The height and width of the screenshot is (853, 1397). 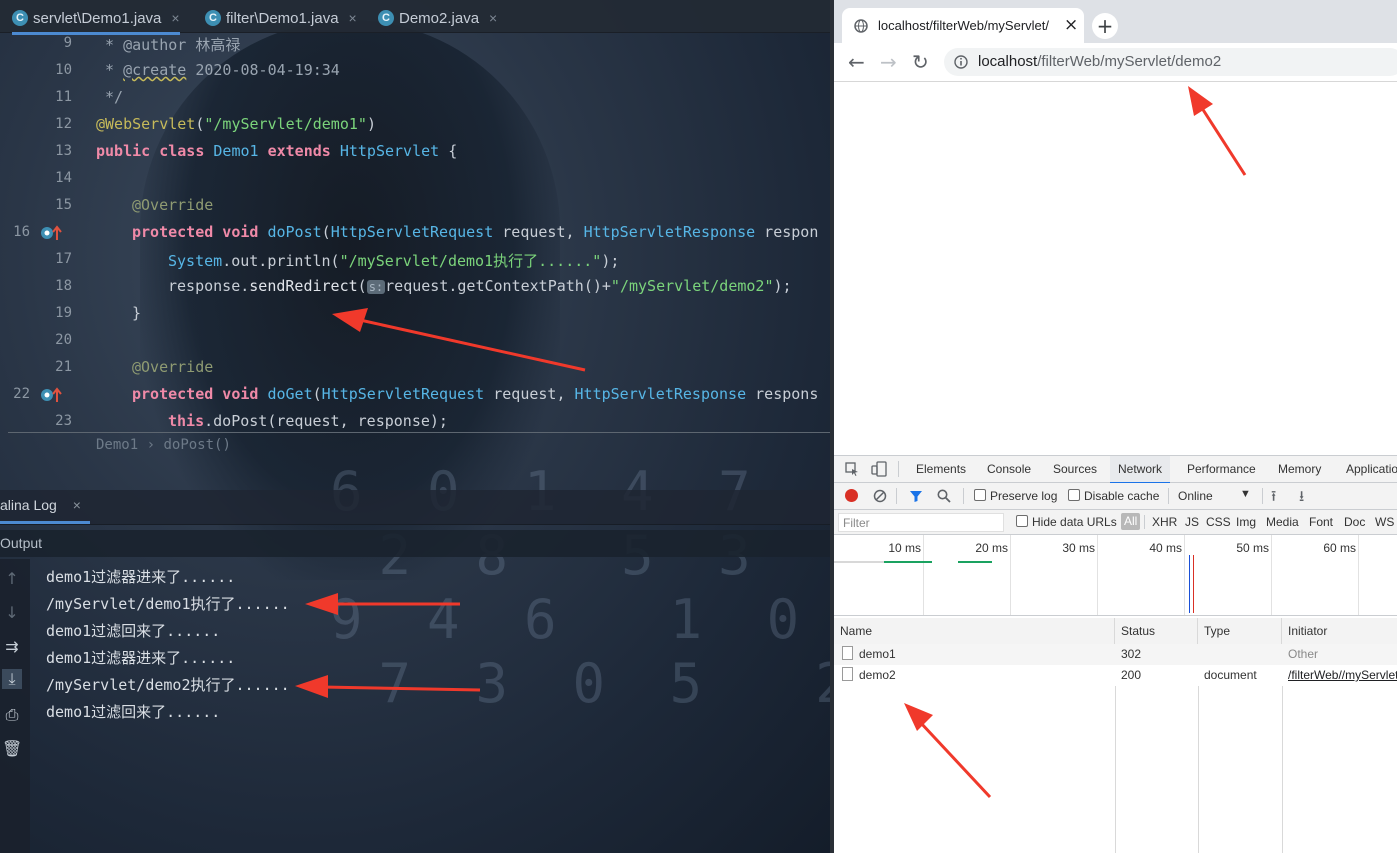 What do you see at coordinates (921, 522) in the screenshot?
I see `filter-input: Filter` at bounding box center [921, 522].